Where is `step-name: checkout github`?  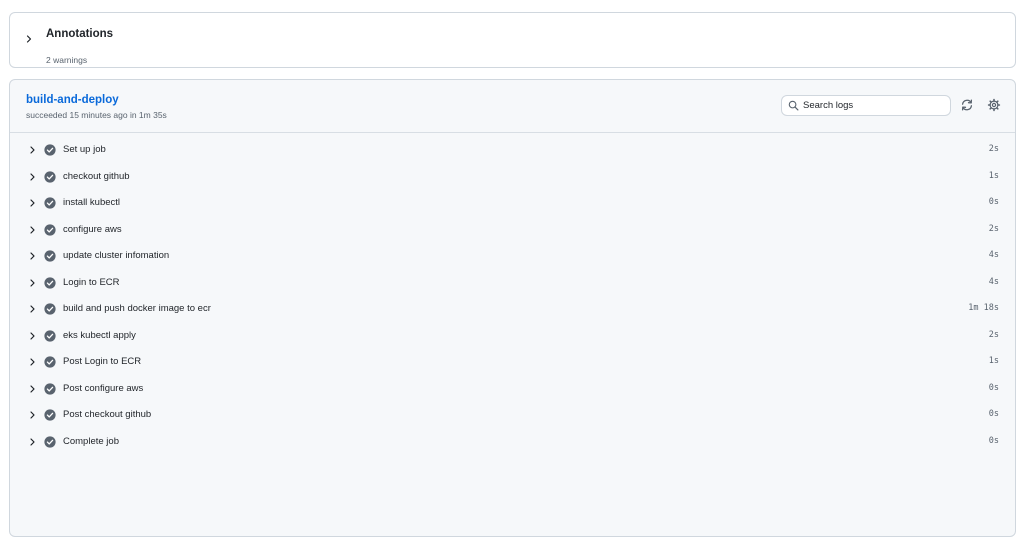 step-name: checkout github is located at coordinates (96, 176).